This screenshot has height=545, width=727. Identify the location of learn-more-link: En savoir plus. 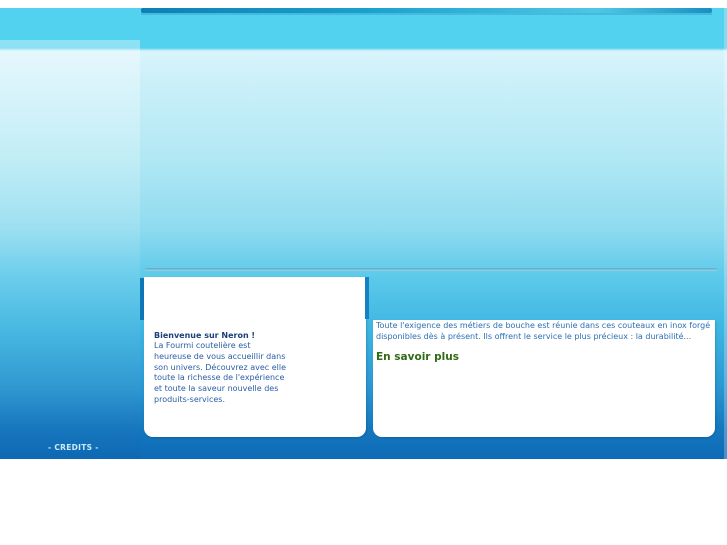
(417, 357).